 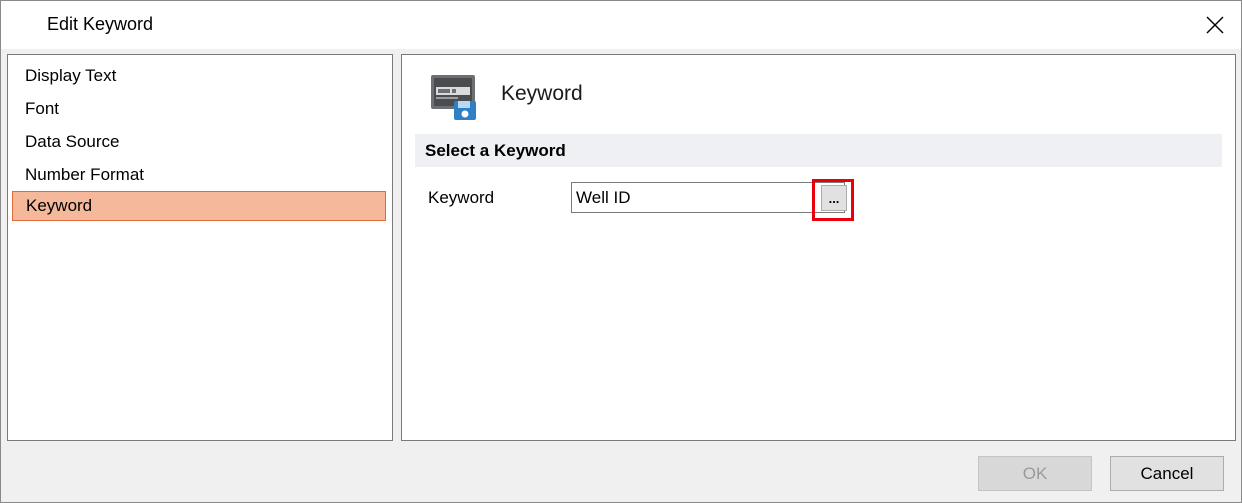 I want to click on section-title: Select a Keyword, so click(x=495, y=150).